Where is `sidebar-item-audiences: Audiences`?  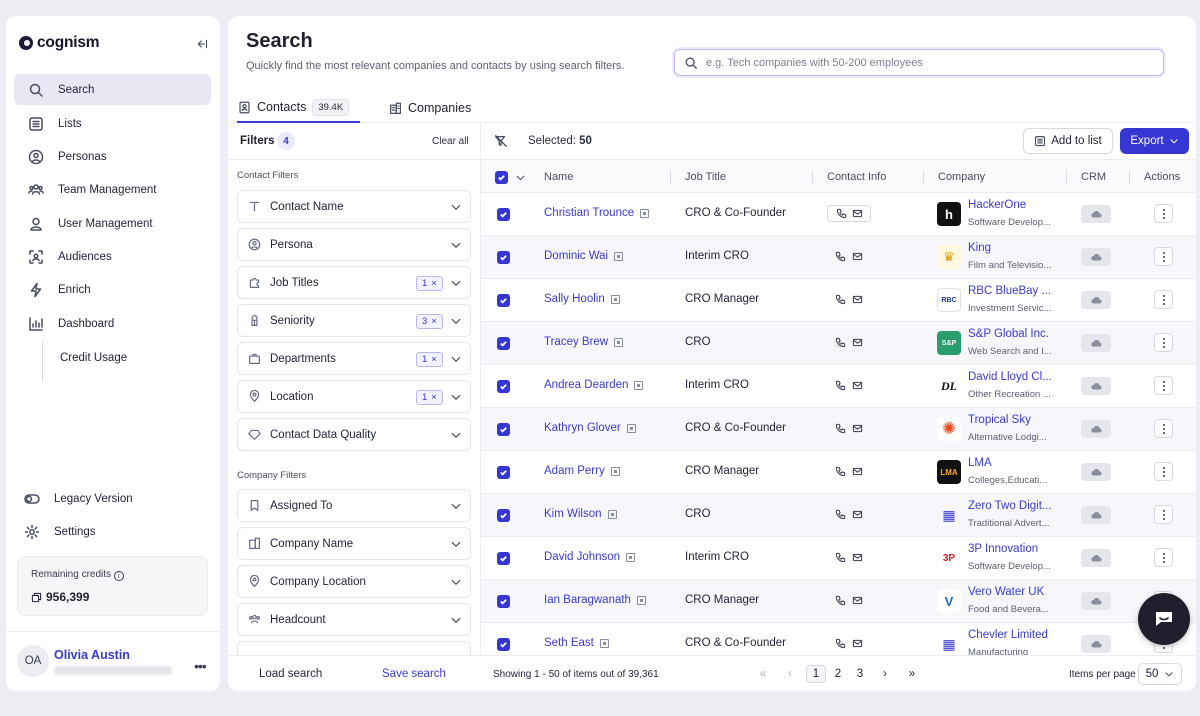 sidebar-item-audiences: Audiences is located at coordinates (112, 256).